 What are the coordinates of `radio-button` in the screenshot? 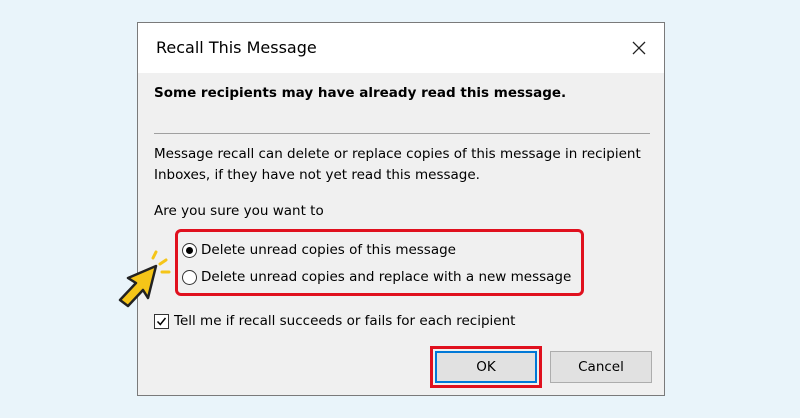 It's located at (189, 277).